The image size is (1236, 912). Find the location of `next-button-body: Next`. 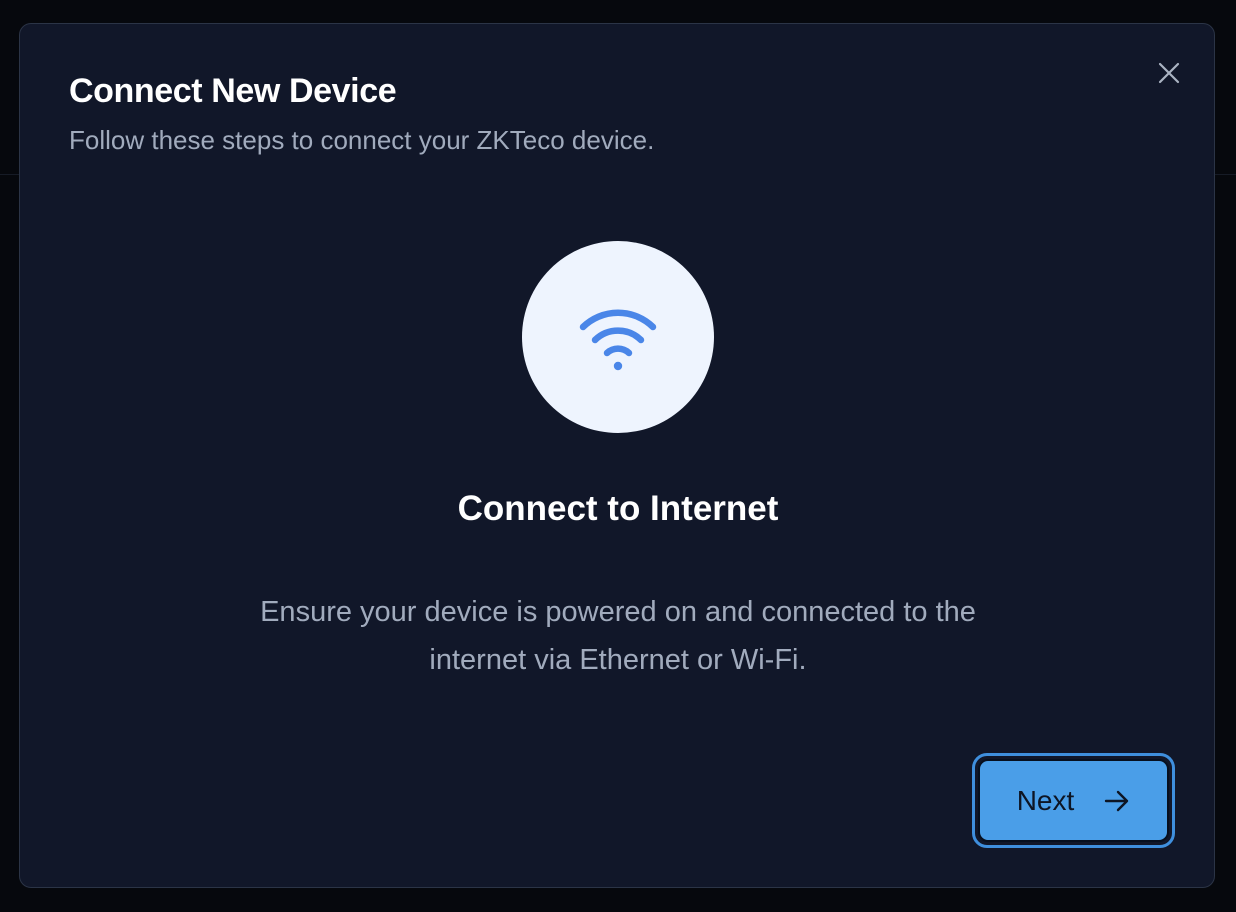

next-button-body: Next is located at coordinates (1073, 800).